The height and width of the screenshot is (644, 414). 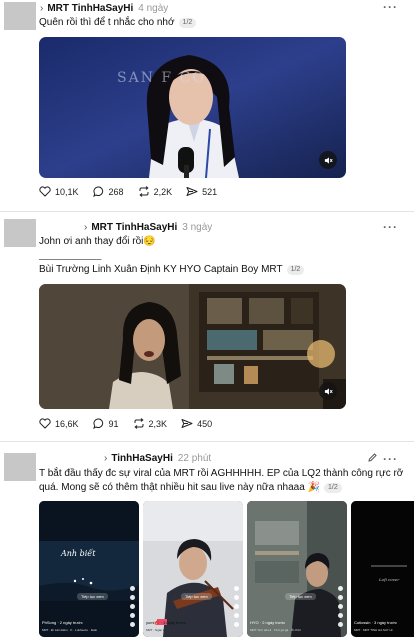 I want to click on repost-count: 2,3K, so click(x=158, y=423).